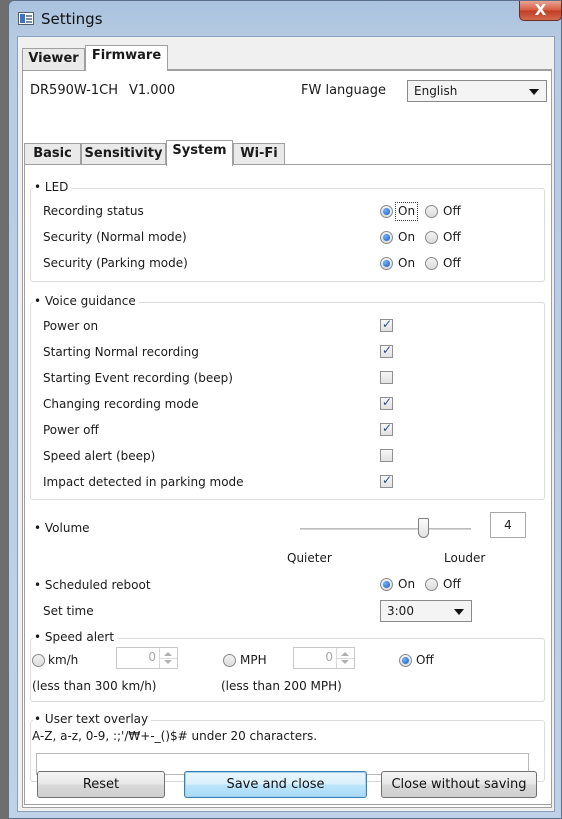 This screenshot has height=819, width=562. Describe the element at coordinates (425, 660) in the screenshot. I see `speed-off-label: Off` at that location.